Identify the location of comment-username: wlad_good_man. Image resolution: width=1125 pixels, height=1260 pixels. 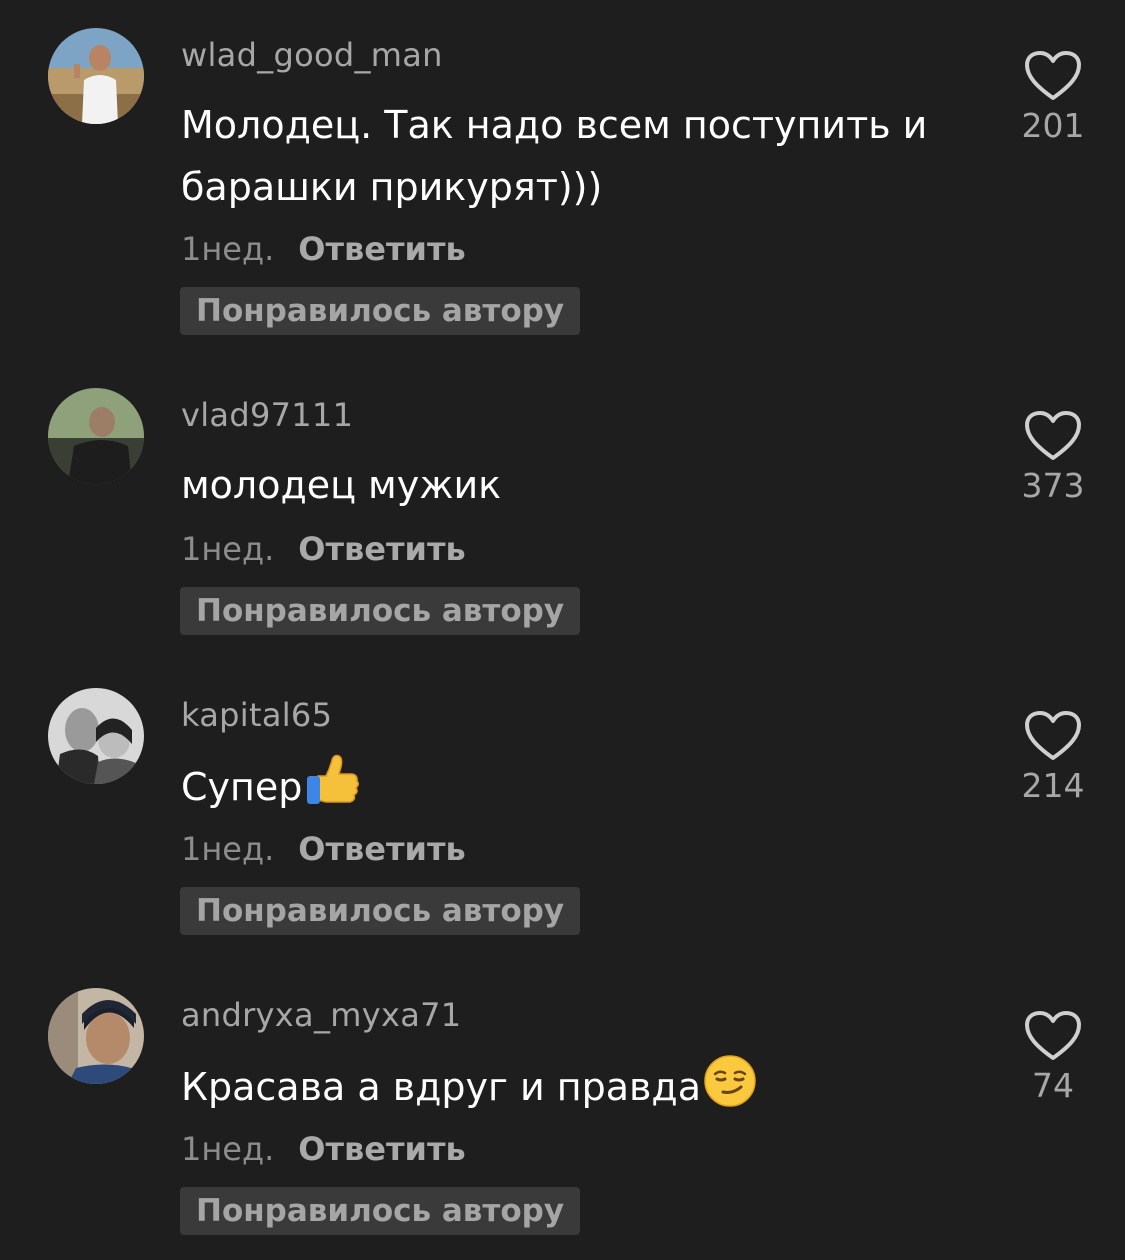
(312, 55).